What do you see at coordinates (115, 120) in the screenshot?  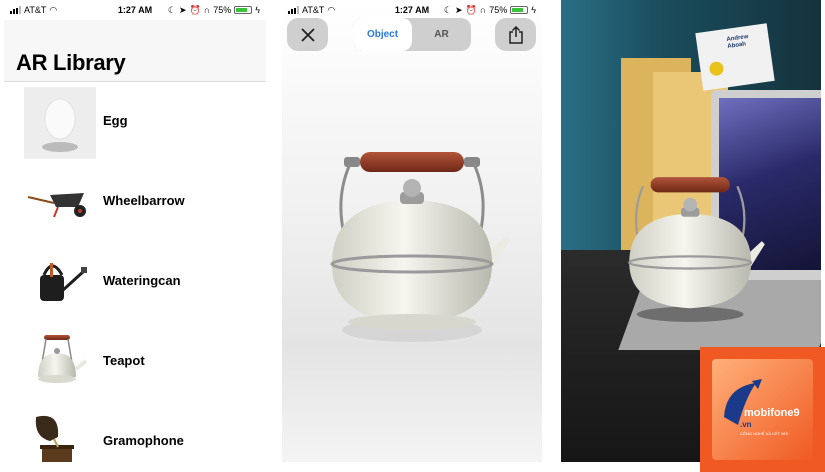 I see `list-item-label: Egg` at bounding box center [115, 120].